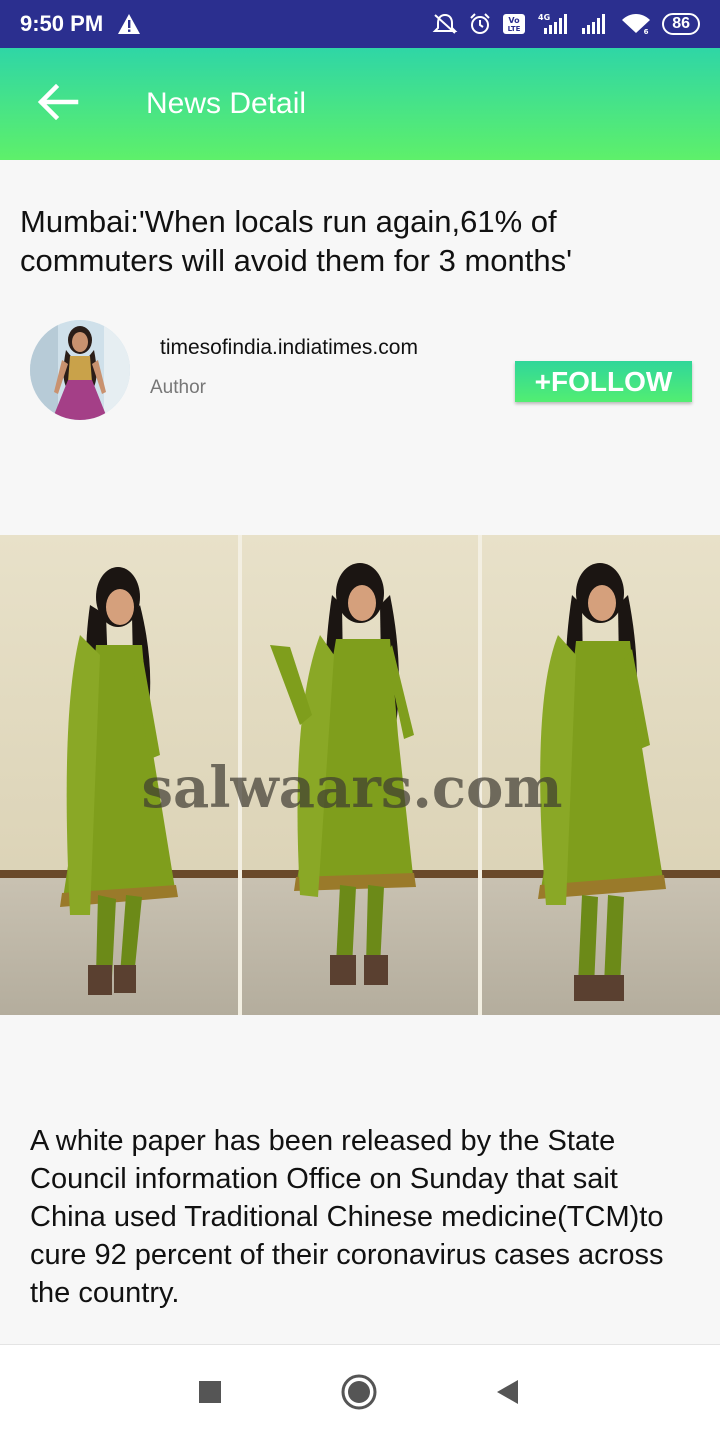 The image size is (720, 1440). I want to click on author-label: Author, so click(178, 387).